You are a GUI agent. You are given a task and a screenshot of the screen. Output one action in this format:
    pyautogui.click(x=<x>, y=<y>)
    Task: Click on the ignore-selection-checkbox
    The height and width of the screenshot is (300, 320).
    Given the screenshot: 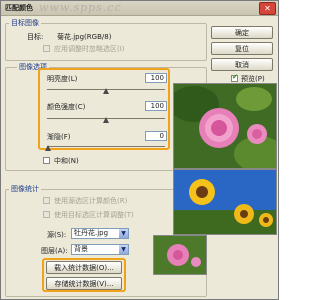 What is the action you would take?
    pyautogui.click(x=46, y=48)
    